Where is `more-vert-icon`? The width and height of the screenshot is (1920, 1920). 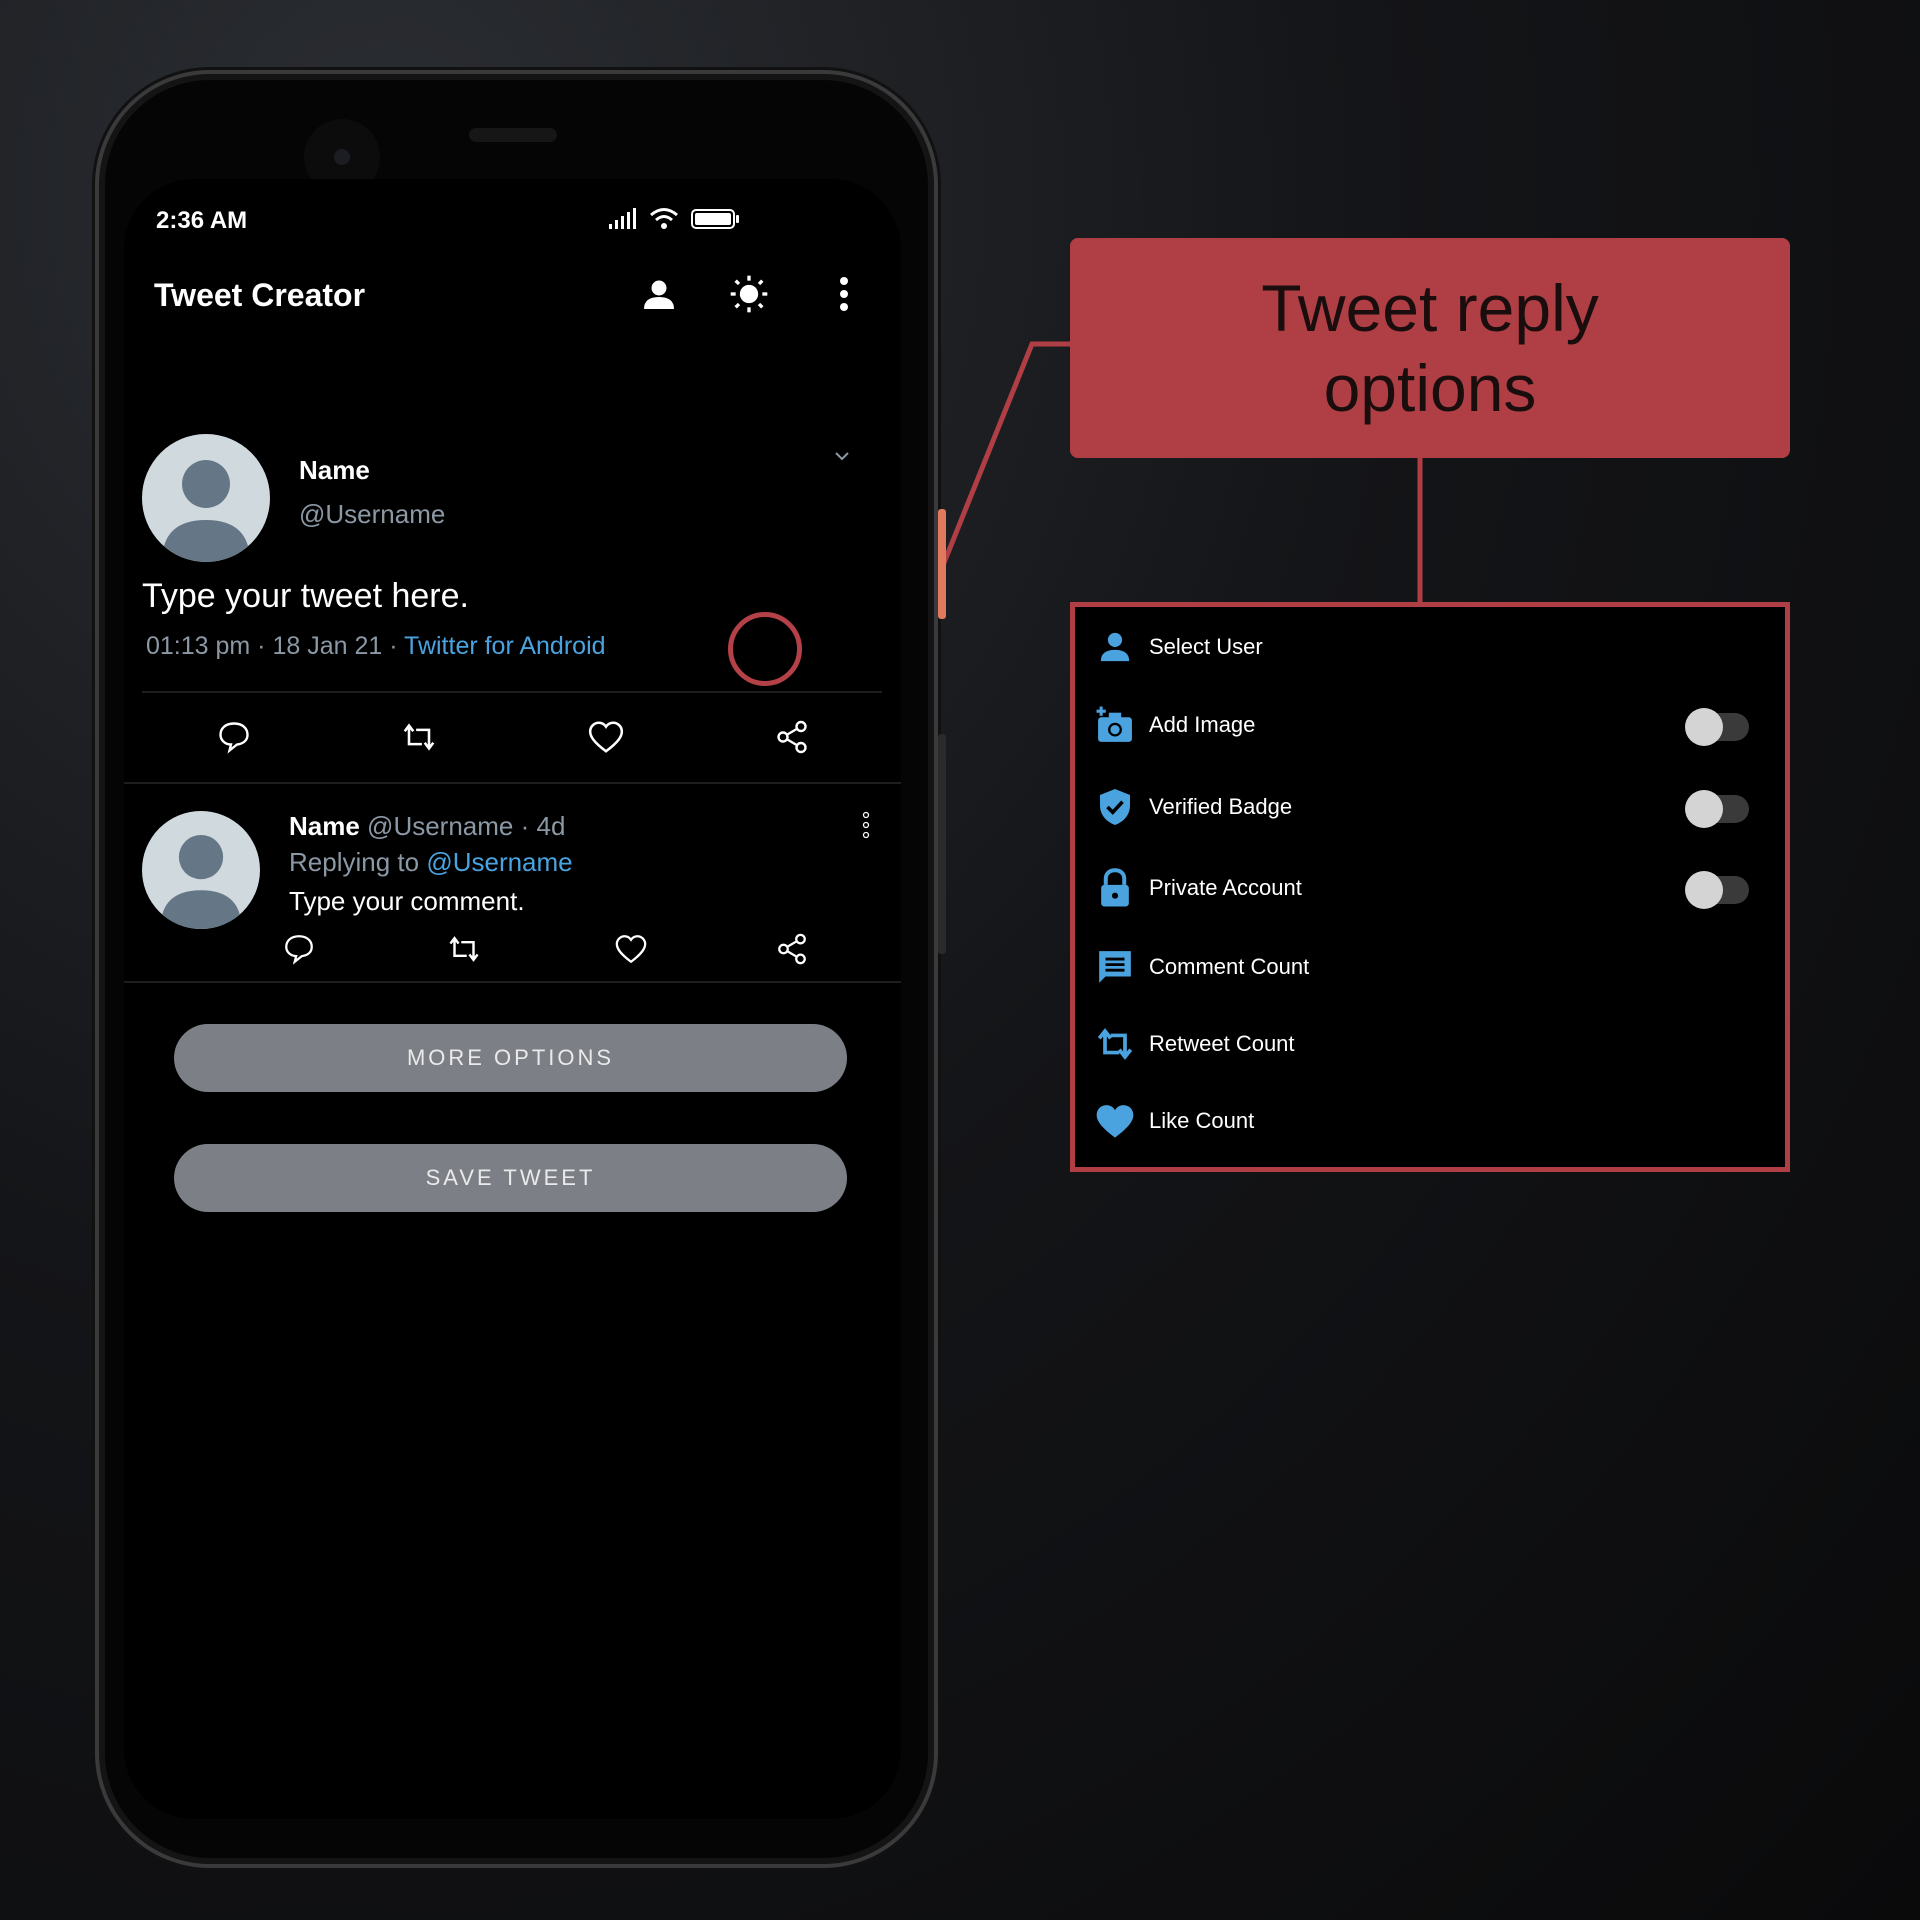 more-vert-icon is located at coordinates (844, 294).